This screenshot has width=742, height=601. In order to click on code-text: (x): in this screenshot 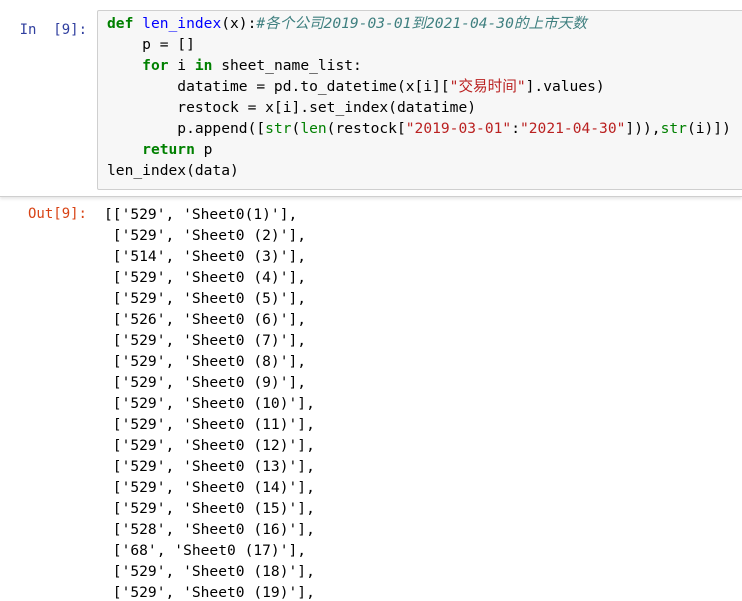, I will do `click(239, 23)`.